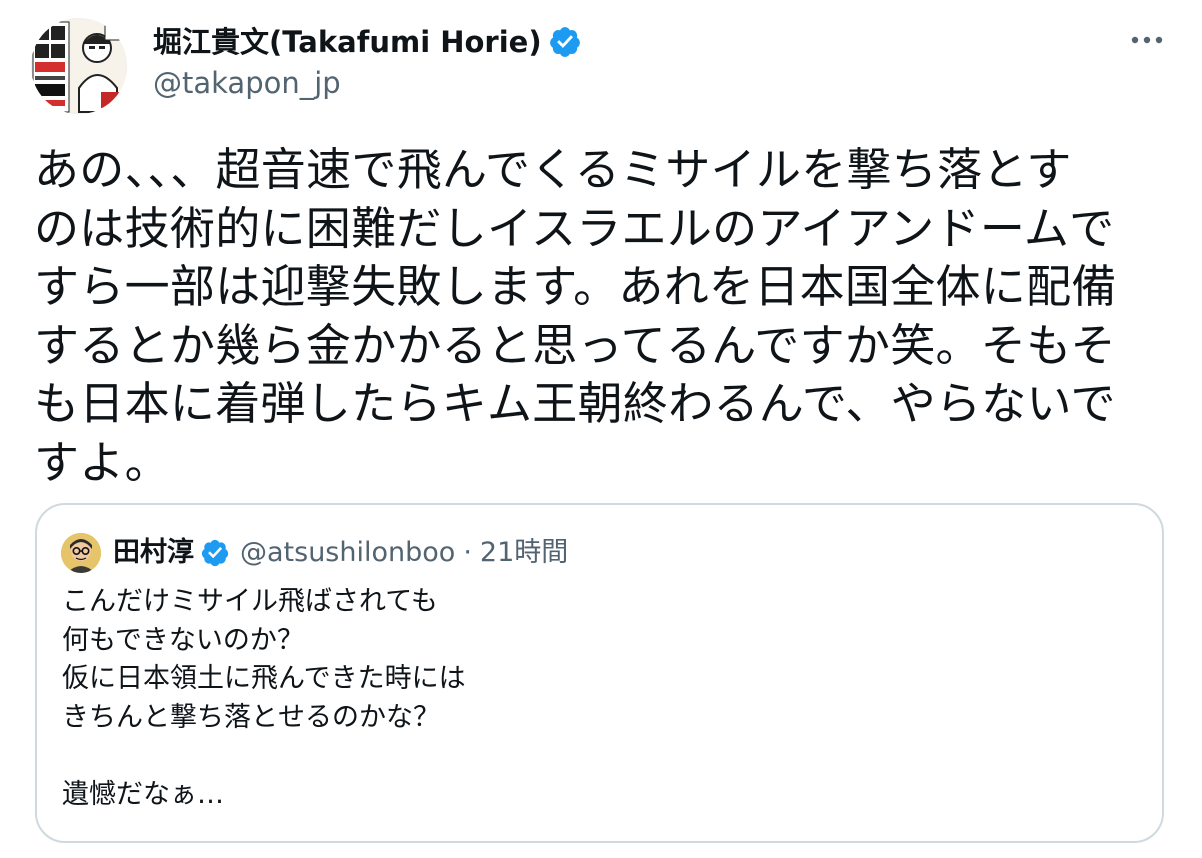 The image size is (1202, 858). What do you see at coordinates (348, 552) in the screenshot?
I see `quoted-author-handle: @atsushilonboo` at bounding box center [348, 552].